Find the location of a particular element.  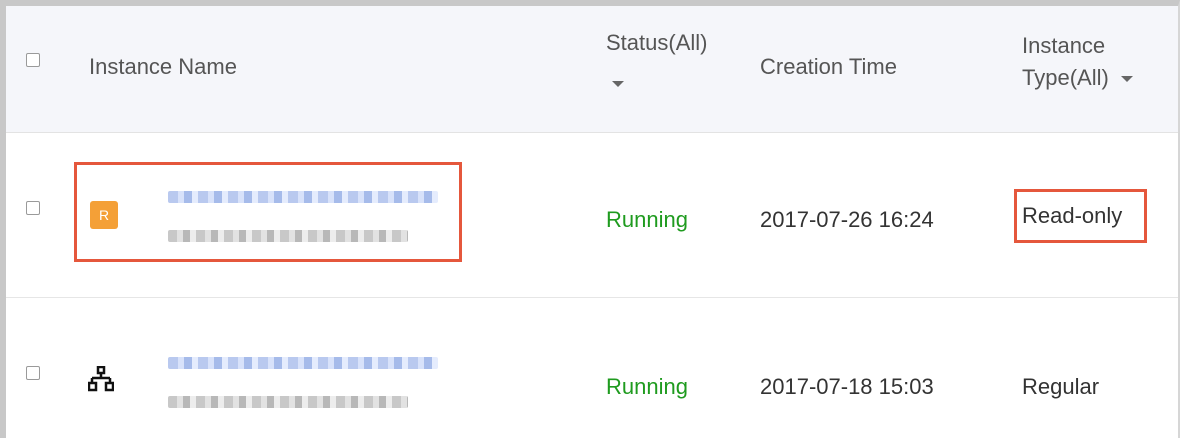

topology-icon is located at coordinates (101, 379).